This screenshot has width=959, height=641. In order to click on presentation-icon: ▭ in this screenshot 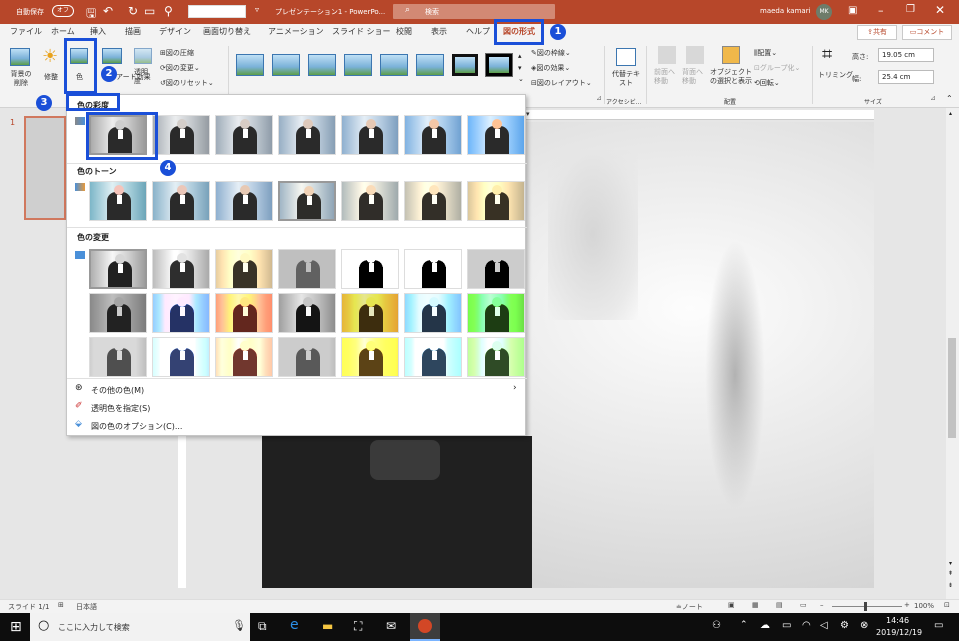, I will do `click(149, 11)`.